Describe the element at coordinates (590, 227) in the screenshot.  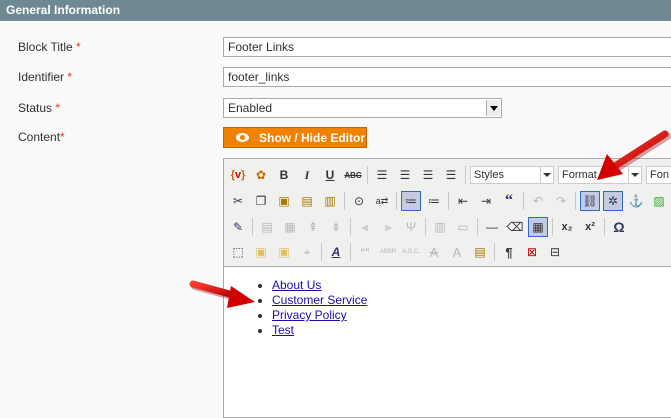
I see `superscript-icon: x²` at that location.